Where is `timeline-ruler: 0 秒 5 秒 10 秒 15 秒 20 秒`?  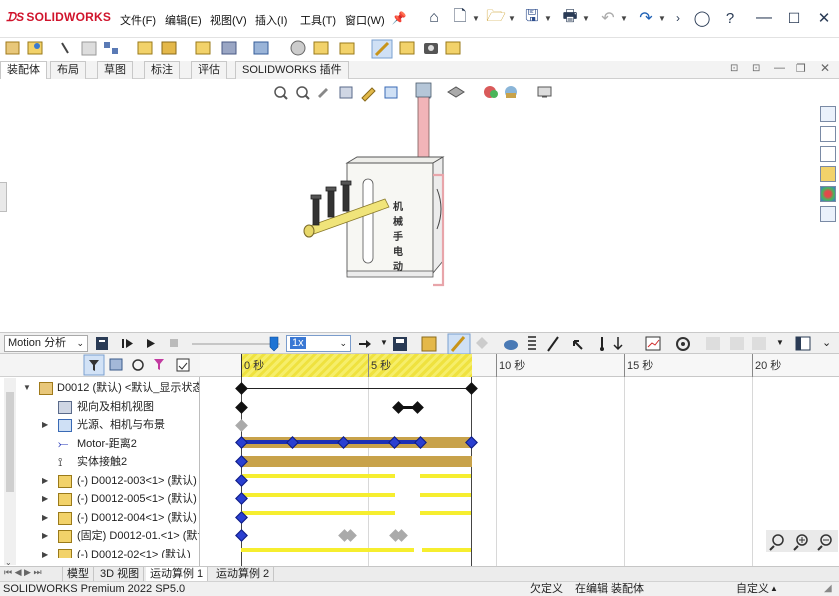 timeline-ruler: 0 秒 5 秒 10 秒 15 秒 20 秒 is located at coordinates (519, 365).